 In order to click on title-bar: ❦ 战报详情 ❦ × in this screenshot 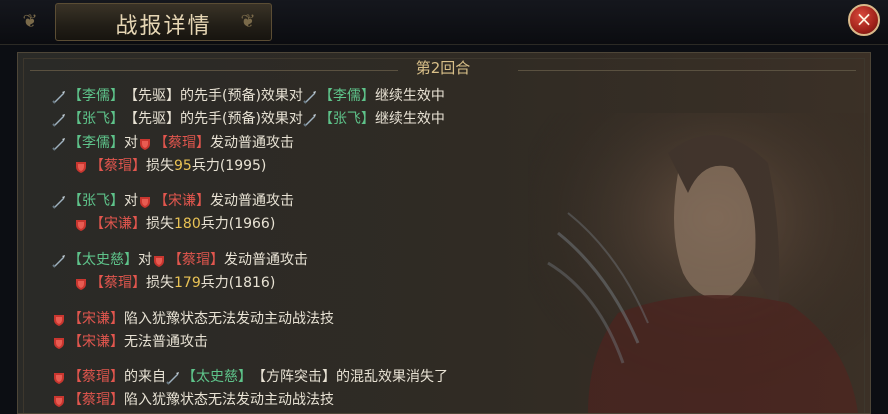, I will do `click(444, 22)`.